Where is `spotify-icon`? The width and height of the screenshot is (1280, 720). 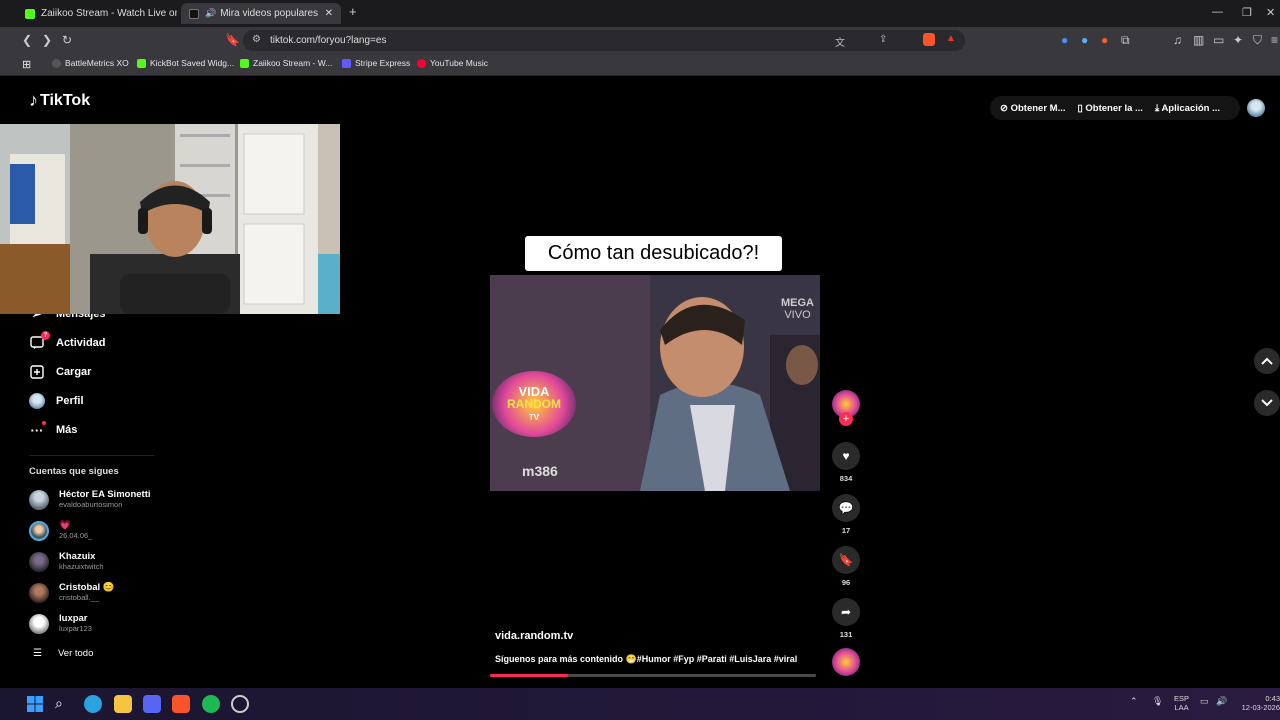 spotify-icon is located at coordinates (211, 704).